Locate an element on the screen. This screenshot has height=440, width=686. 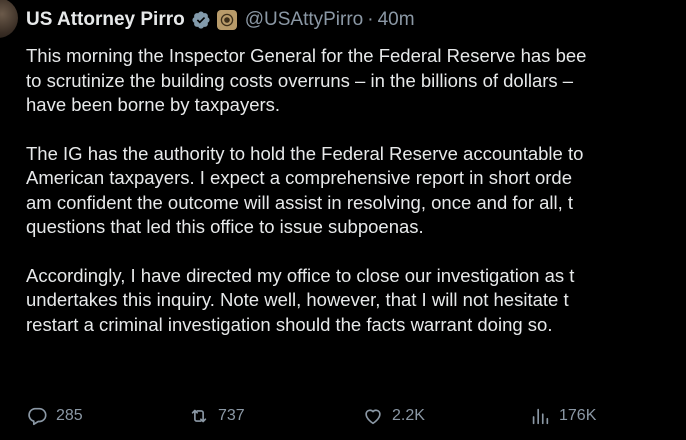
views-button: 176K is located at coordinates (562, 416).